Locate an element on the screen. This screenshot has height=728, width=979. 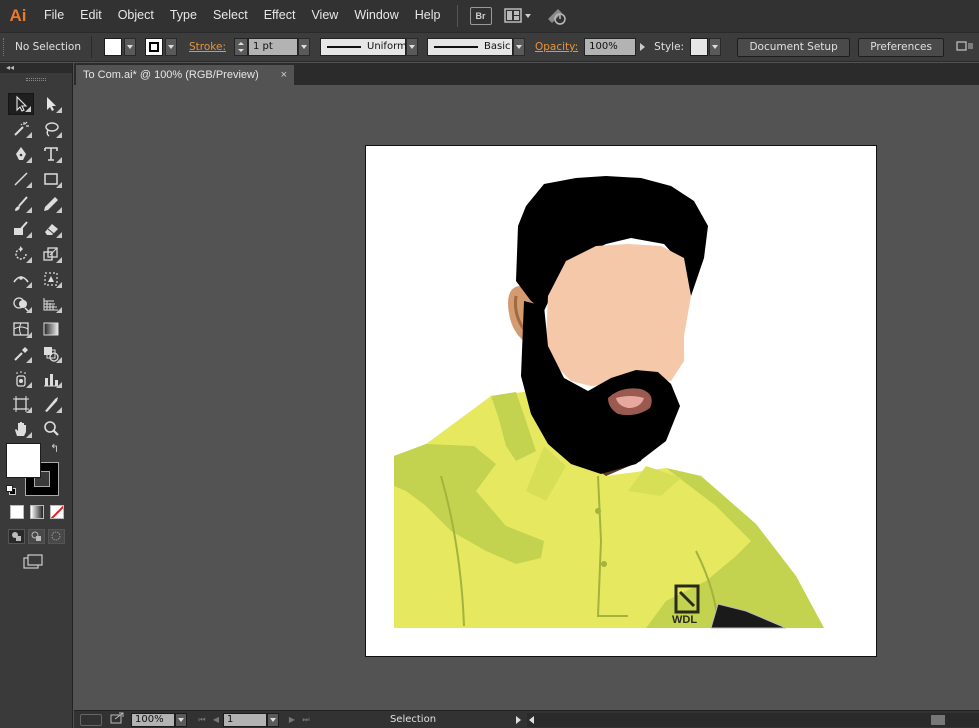
zoom-tool is located at coordinates (51, 429).